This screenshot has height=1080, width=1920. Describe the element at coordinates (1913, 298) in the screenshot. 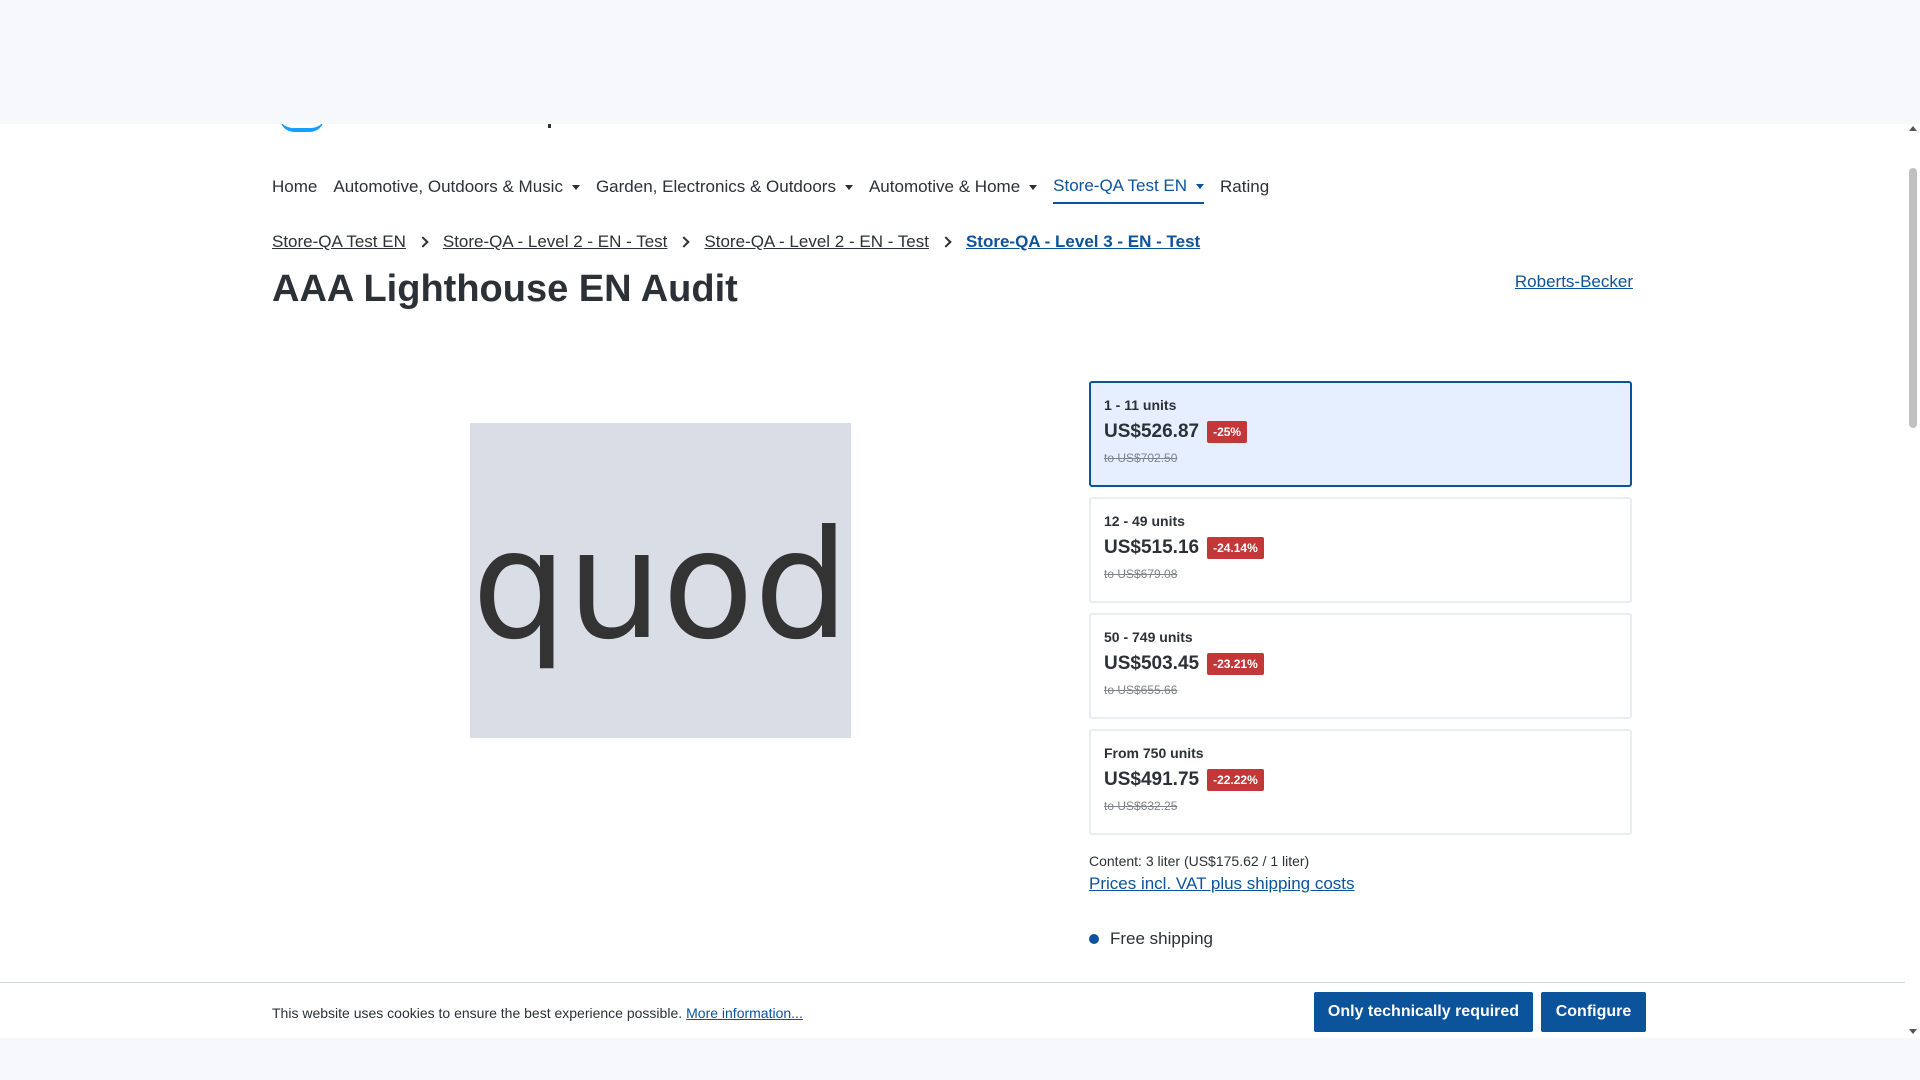

I see `scrollbar-thumb` at that location.